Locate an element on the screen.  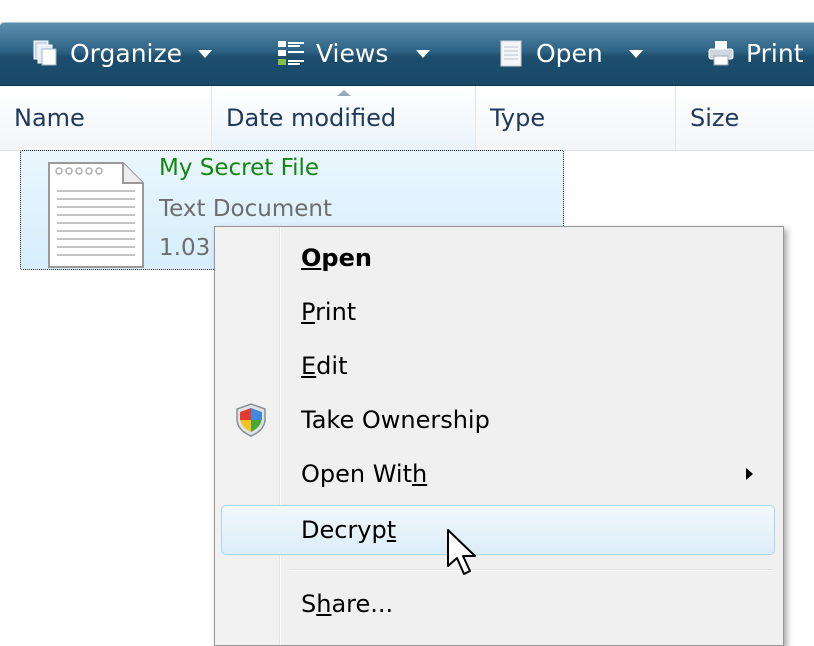
file-type: Text Document is located at coordinates (245, 209).